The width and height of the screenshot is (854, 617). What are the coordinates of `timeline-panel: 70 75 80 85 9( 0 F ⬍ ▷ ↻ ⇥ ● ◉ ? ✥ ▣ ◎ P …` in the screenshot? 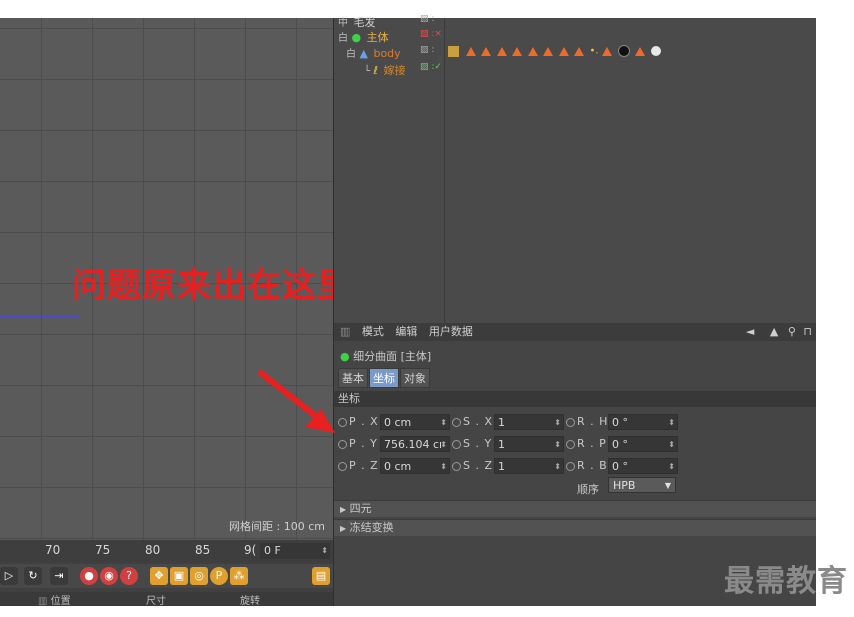 It's located at (166, 573).